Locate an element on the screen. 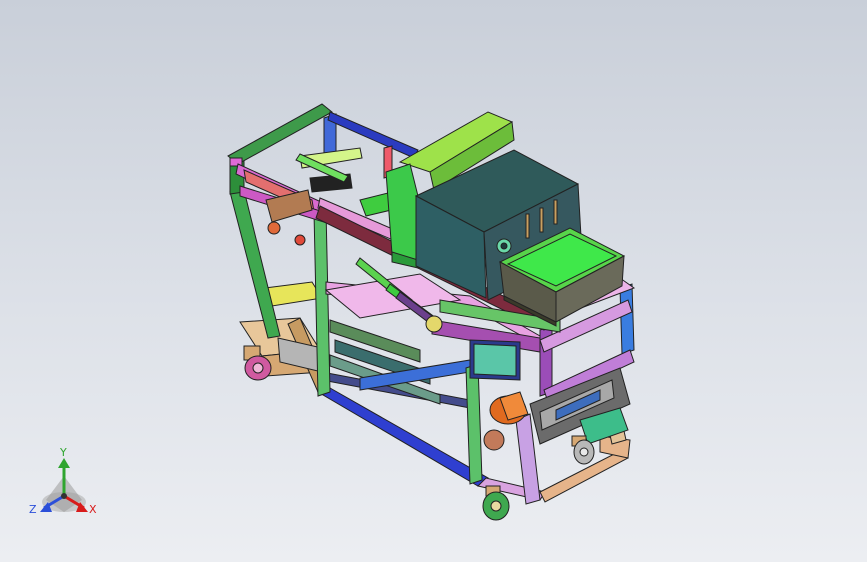 The image size is (867, 562). axis-triad is located at coordinates (64, 485).